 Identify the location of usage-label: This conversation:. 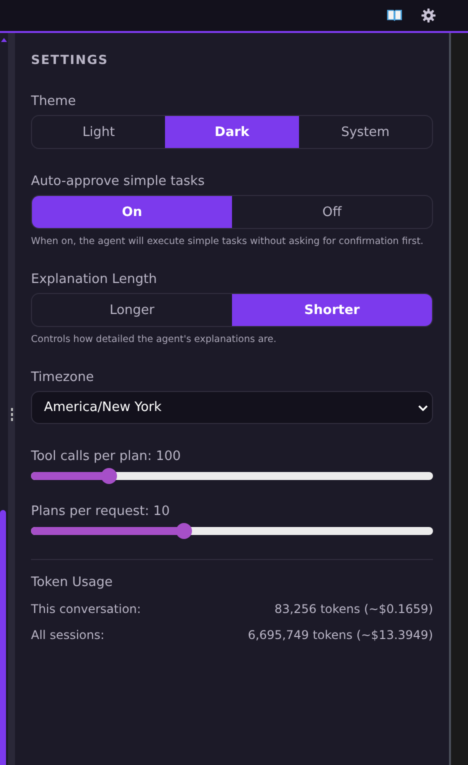
(86, 609).